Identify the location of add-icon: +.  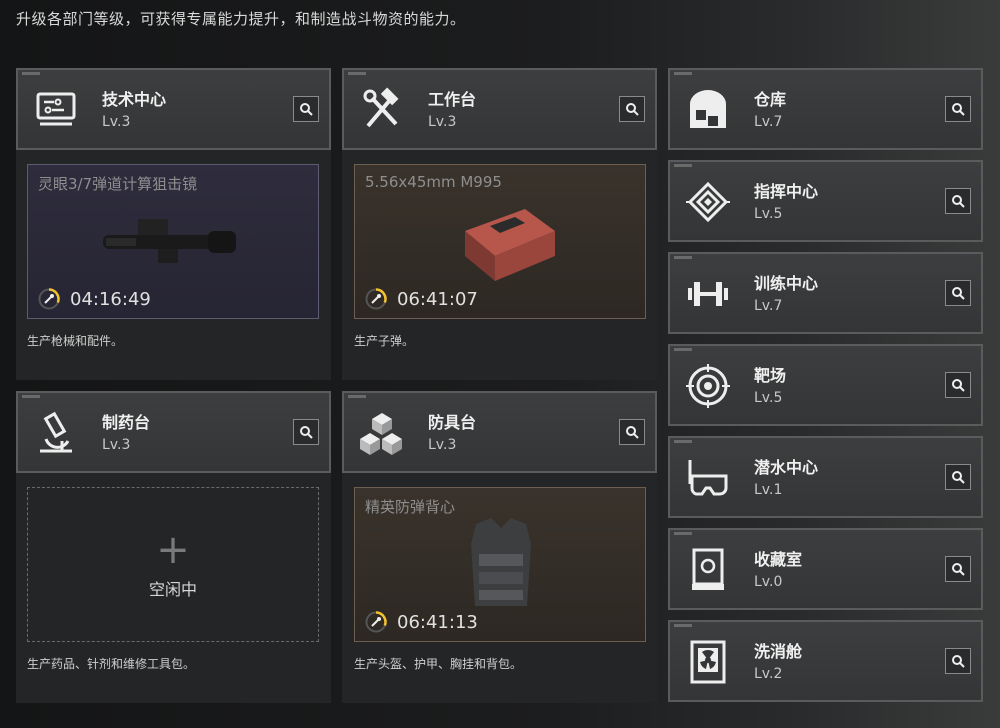
(173, 549).